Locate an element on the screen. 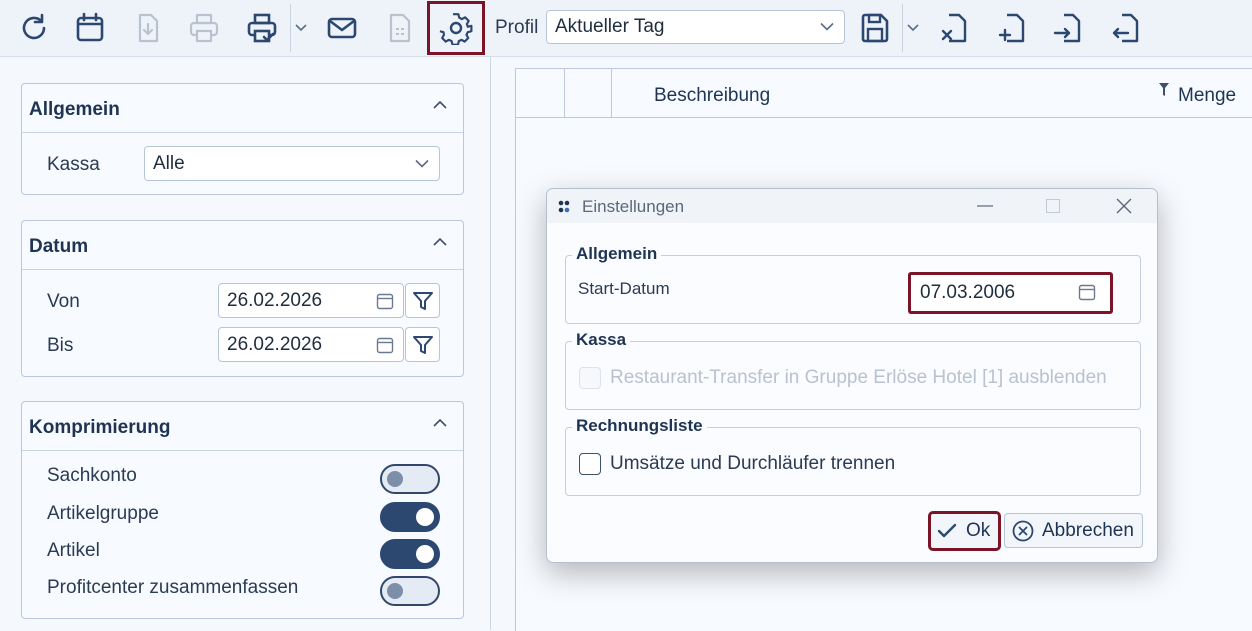 Image resolution: width=1252 pixels, height=631 pixels. von-date-value: 26.02.2026 is located at coordinates (275, 300).